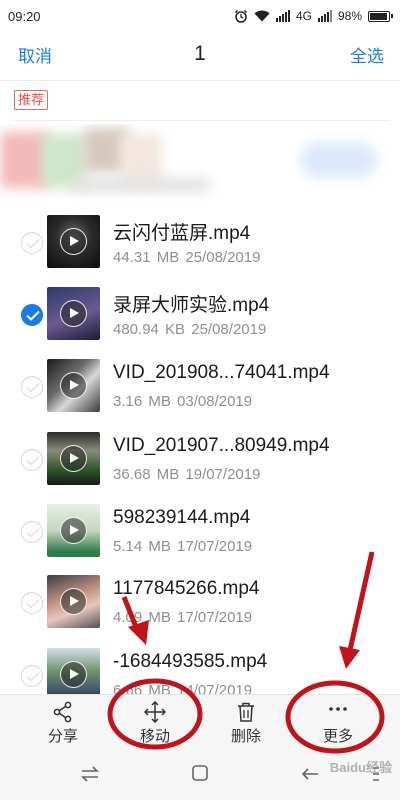 The height and width of the screenshot is (800, 400). What do you see at coordinates (223, 474) in the screenshot?
I see `file-date: 19/07/2019` at bounding box center [223, 474].